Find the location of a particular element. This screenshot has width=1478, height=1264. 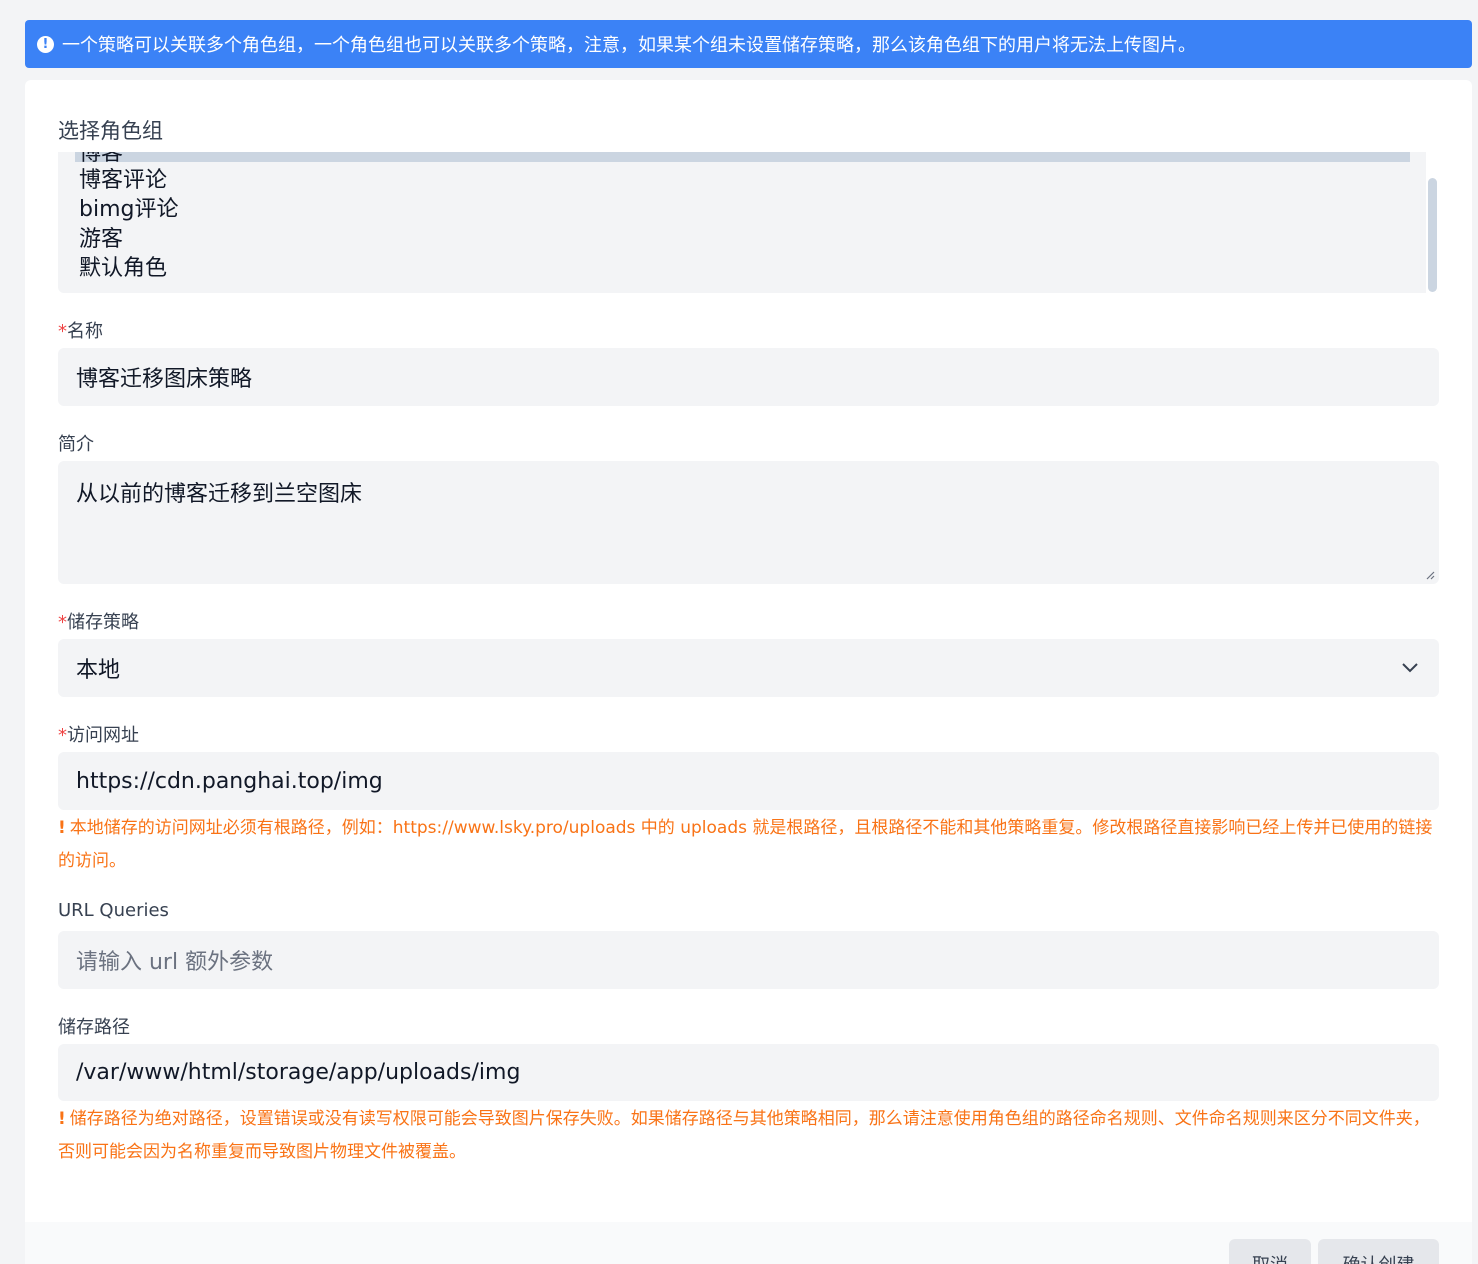

storage-value: 本地 is located at coordinates (98, 670).